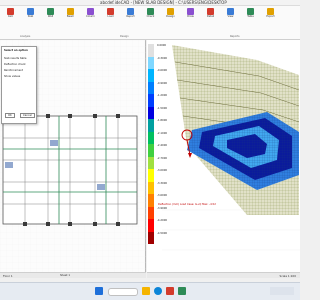 The image size is (320, 300). I want to click on start-icon, so click(99, 291).